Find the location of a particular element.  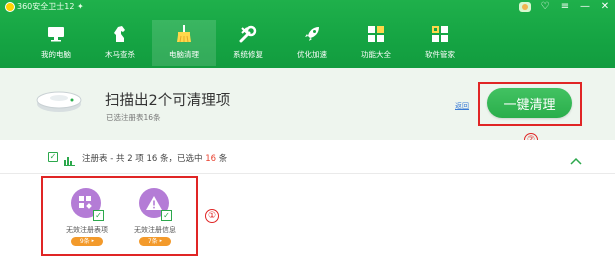

scan-result-subtitle: 已选注册表16条 is located at coordinates (133, 117).